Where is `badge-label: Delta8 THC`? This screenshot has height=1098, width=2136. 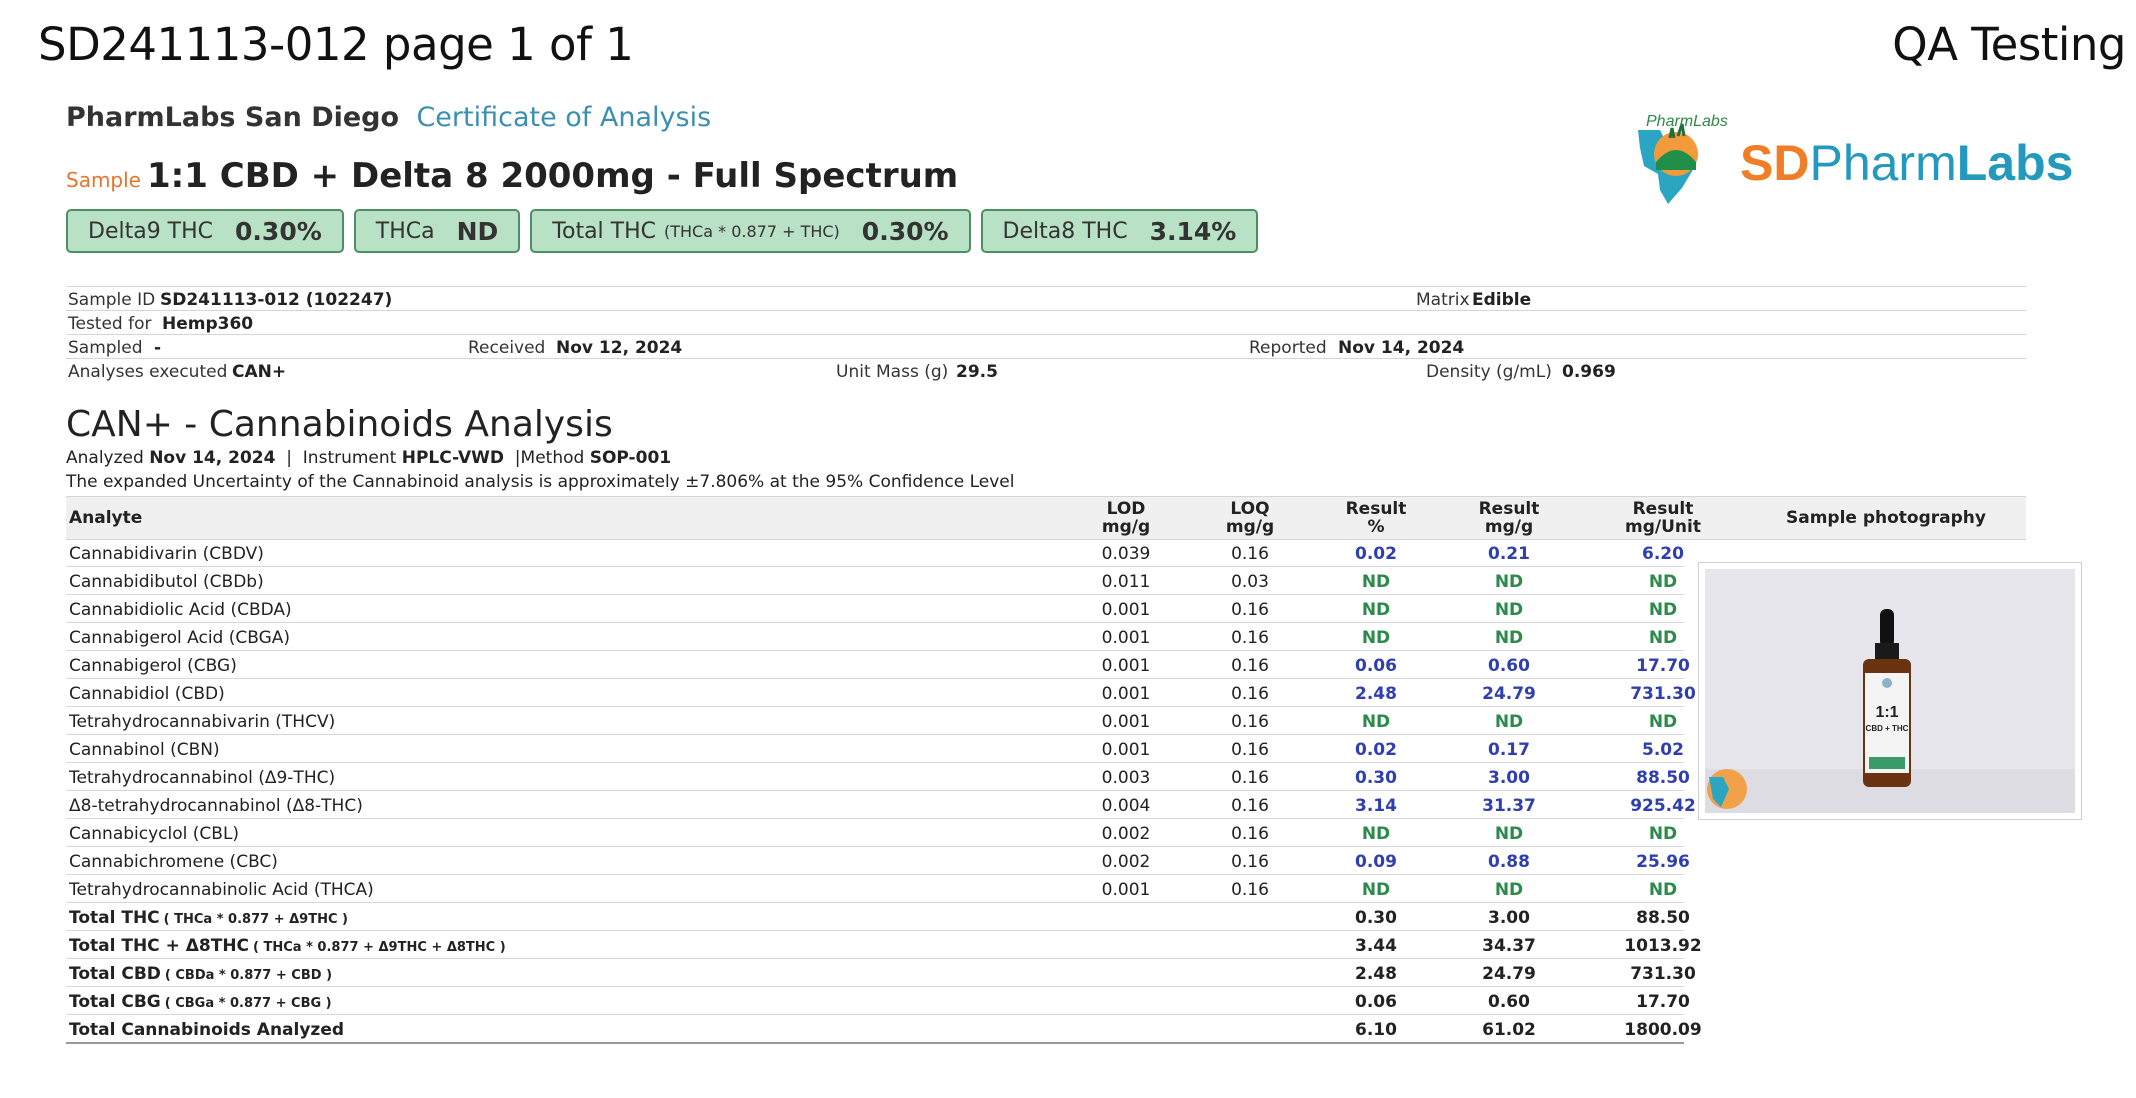
badge-label: Delta8 THC is located at coordinates (1065, 231).